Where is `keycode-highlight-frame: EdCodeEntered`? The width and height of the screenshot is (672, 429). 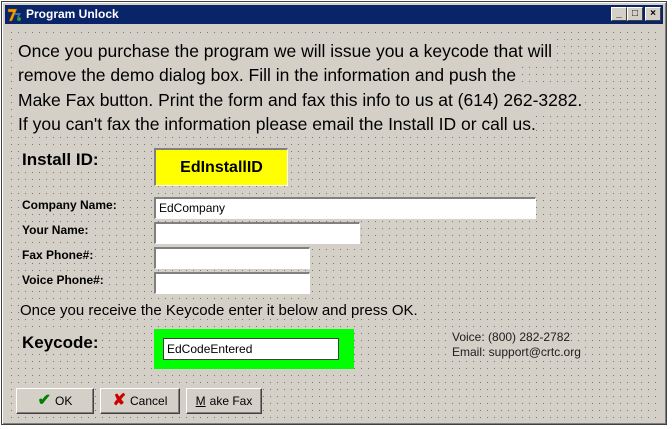
keycode-highlight-frame: EdCodeEntered is located at coordinates (254, 349).